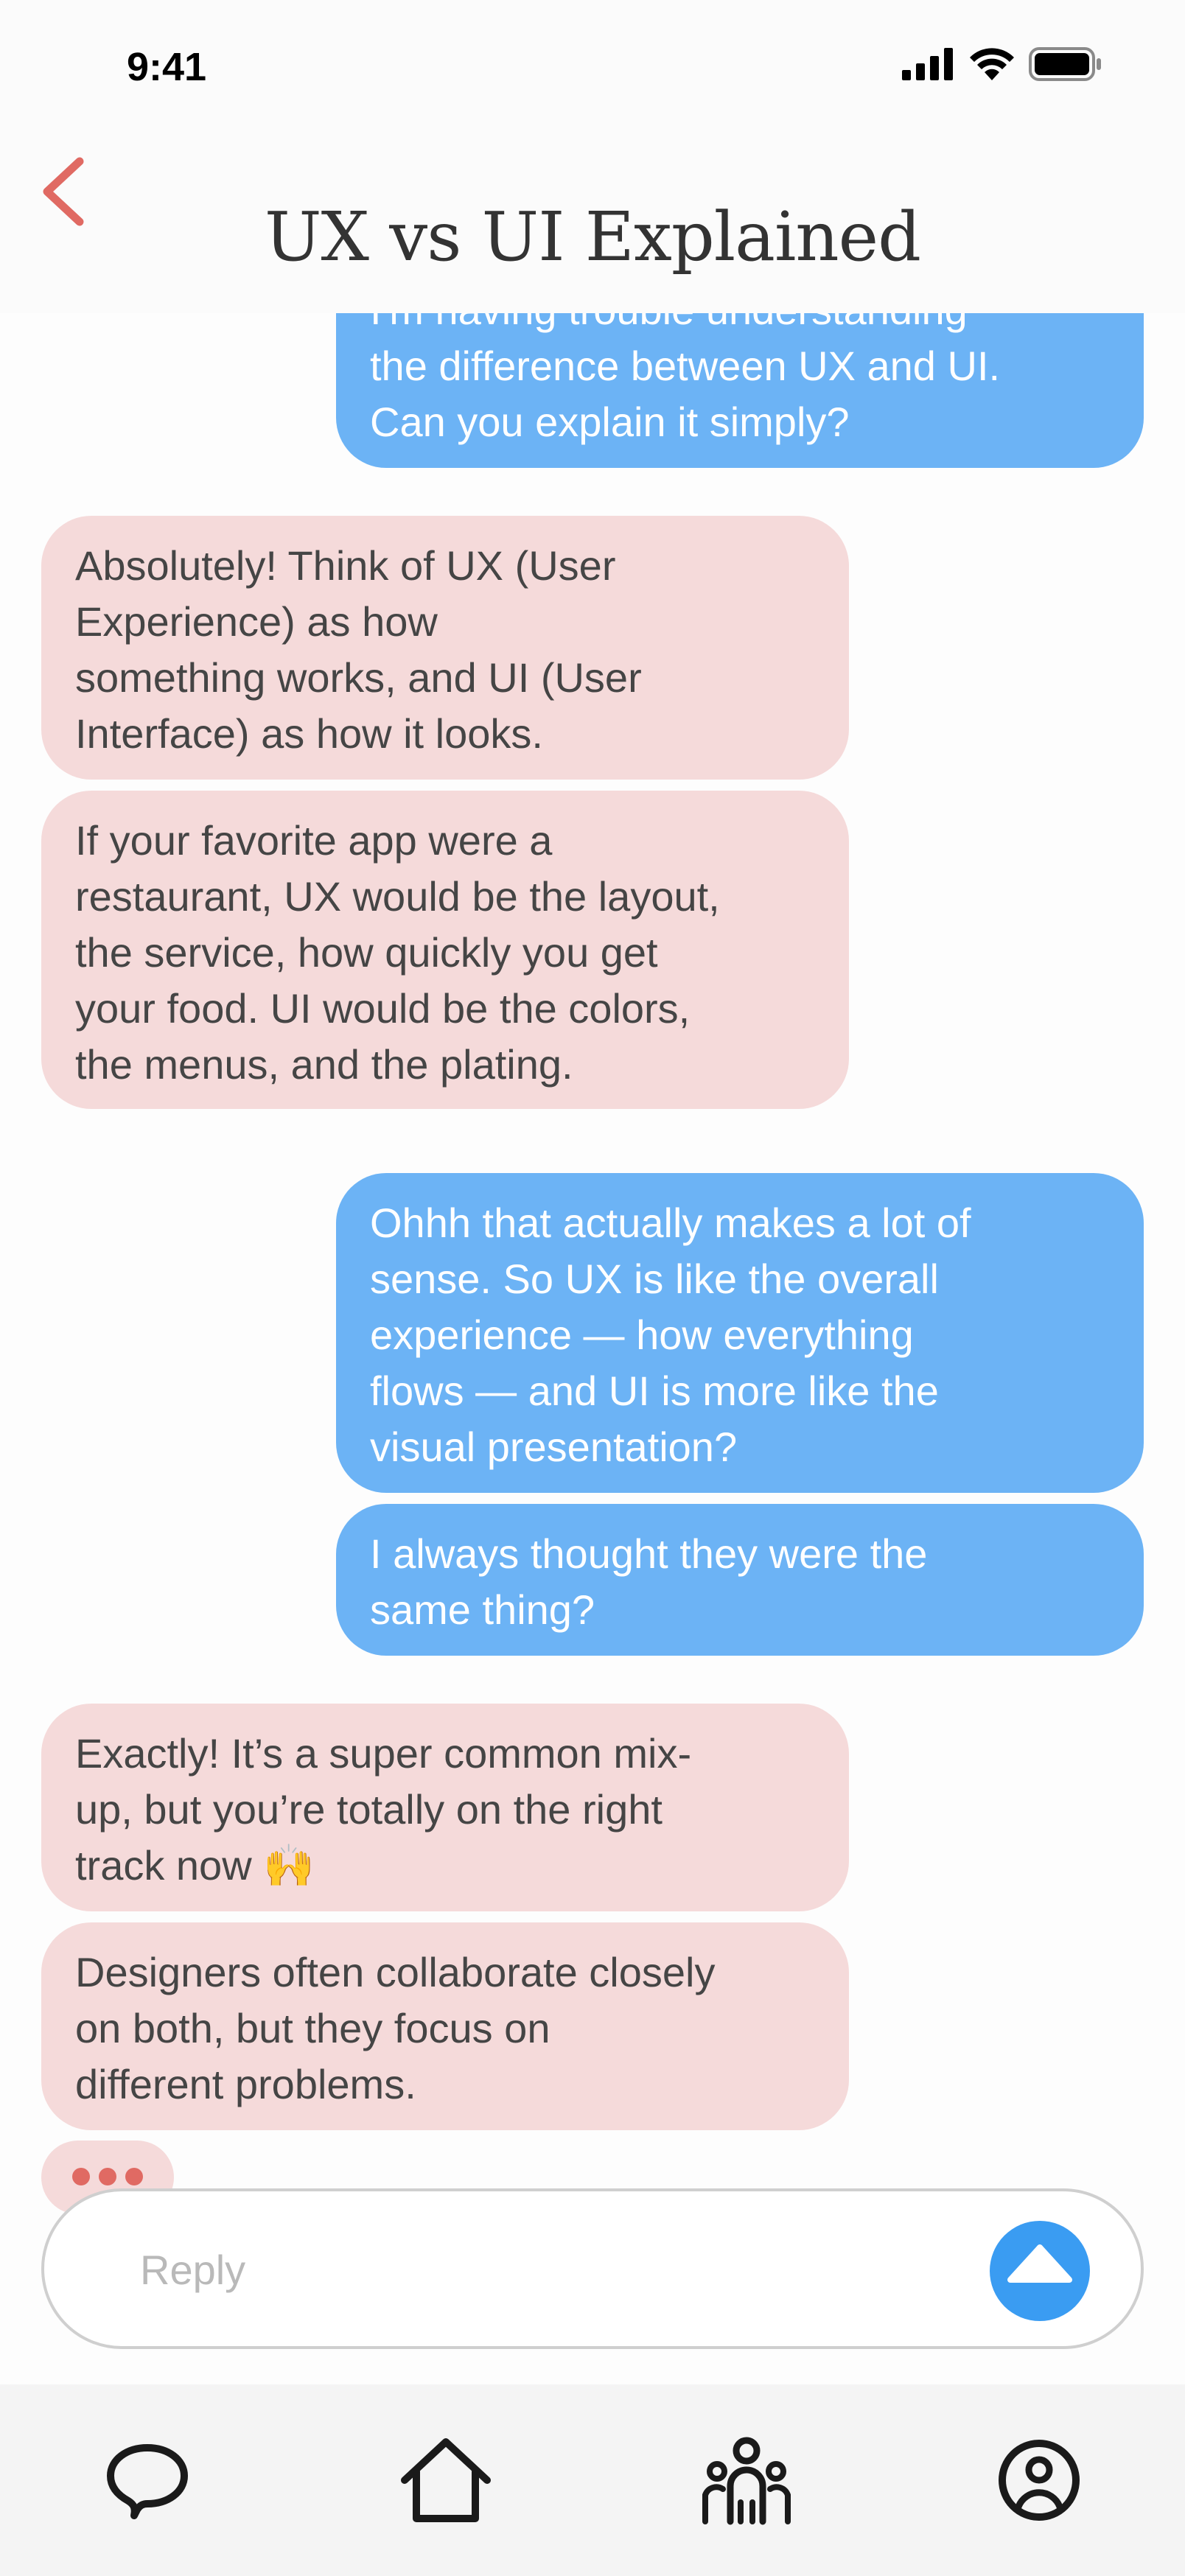 This screenshot has height=2576, width=1185. What do you see at coordinates (545, 2269) in the screenshot?
I see `reply-input` at bounding box center [545, 2269].